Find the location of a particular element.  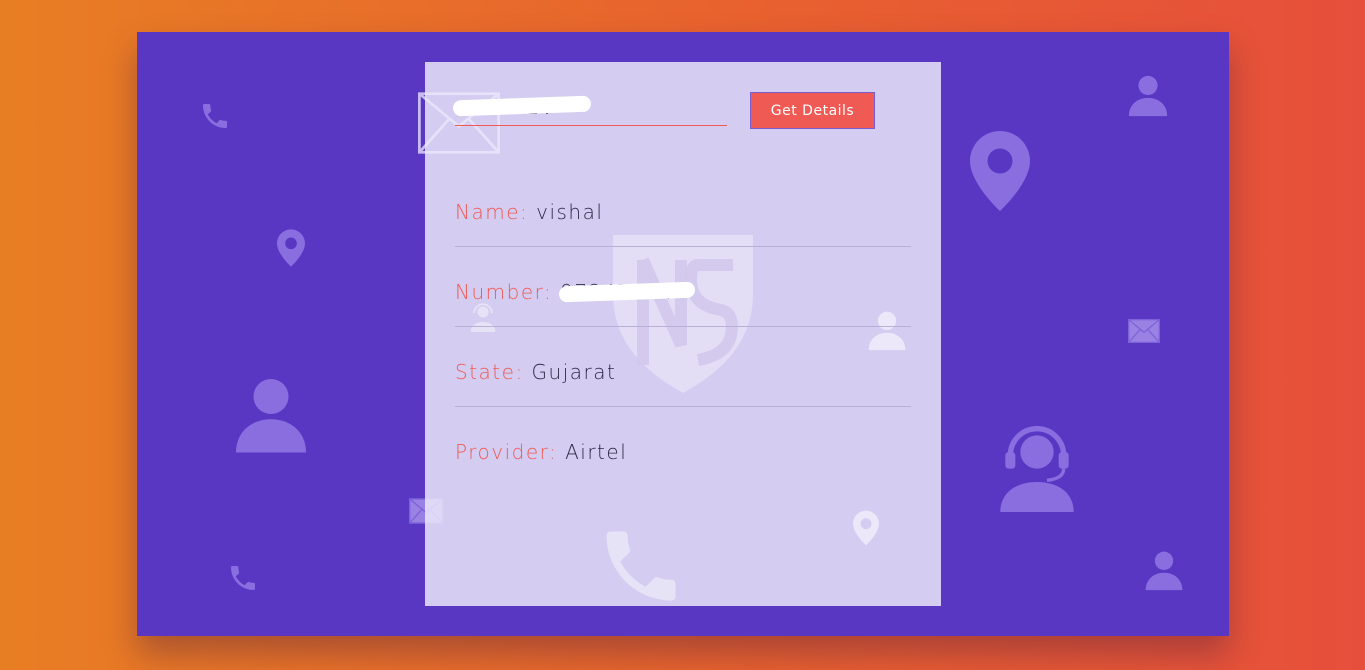

provider-label: Provider: is located at coordinates (506, 452).